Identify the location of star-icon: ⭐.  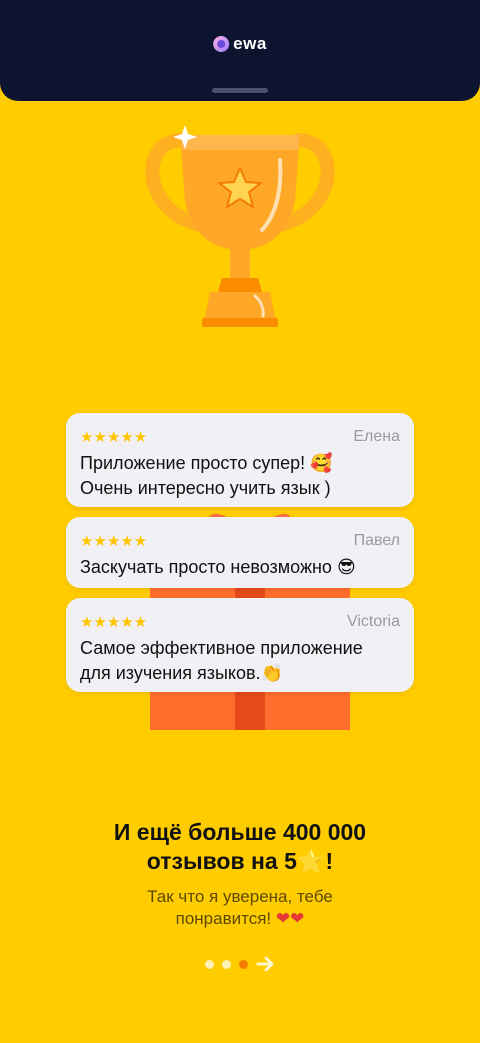
(311, 862).